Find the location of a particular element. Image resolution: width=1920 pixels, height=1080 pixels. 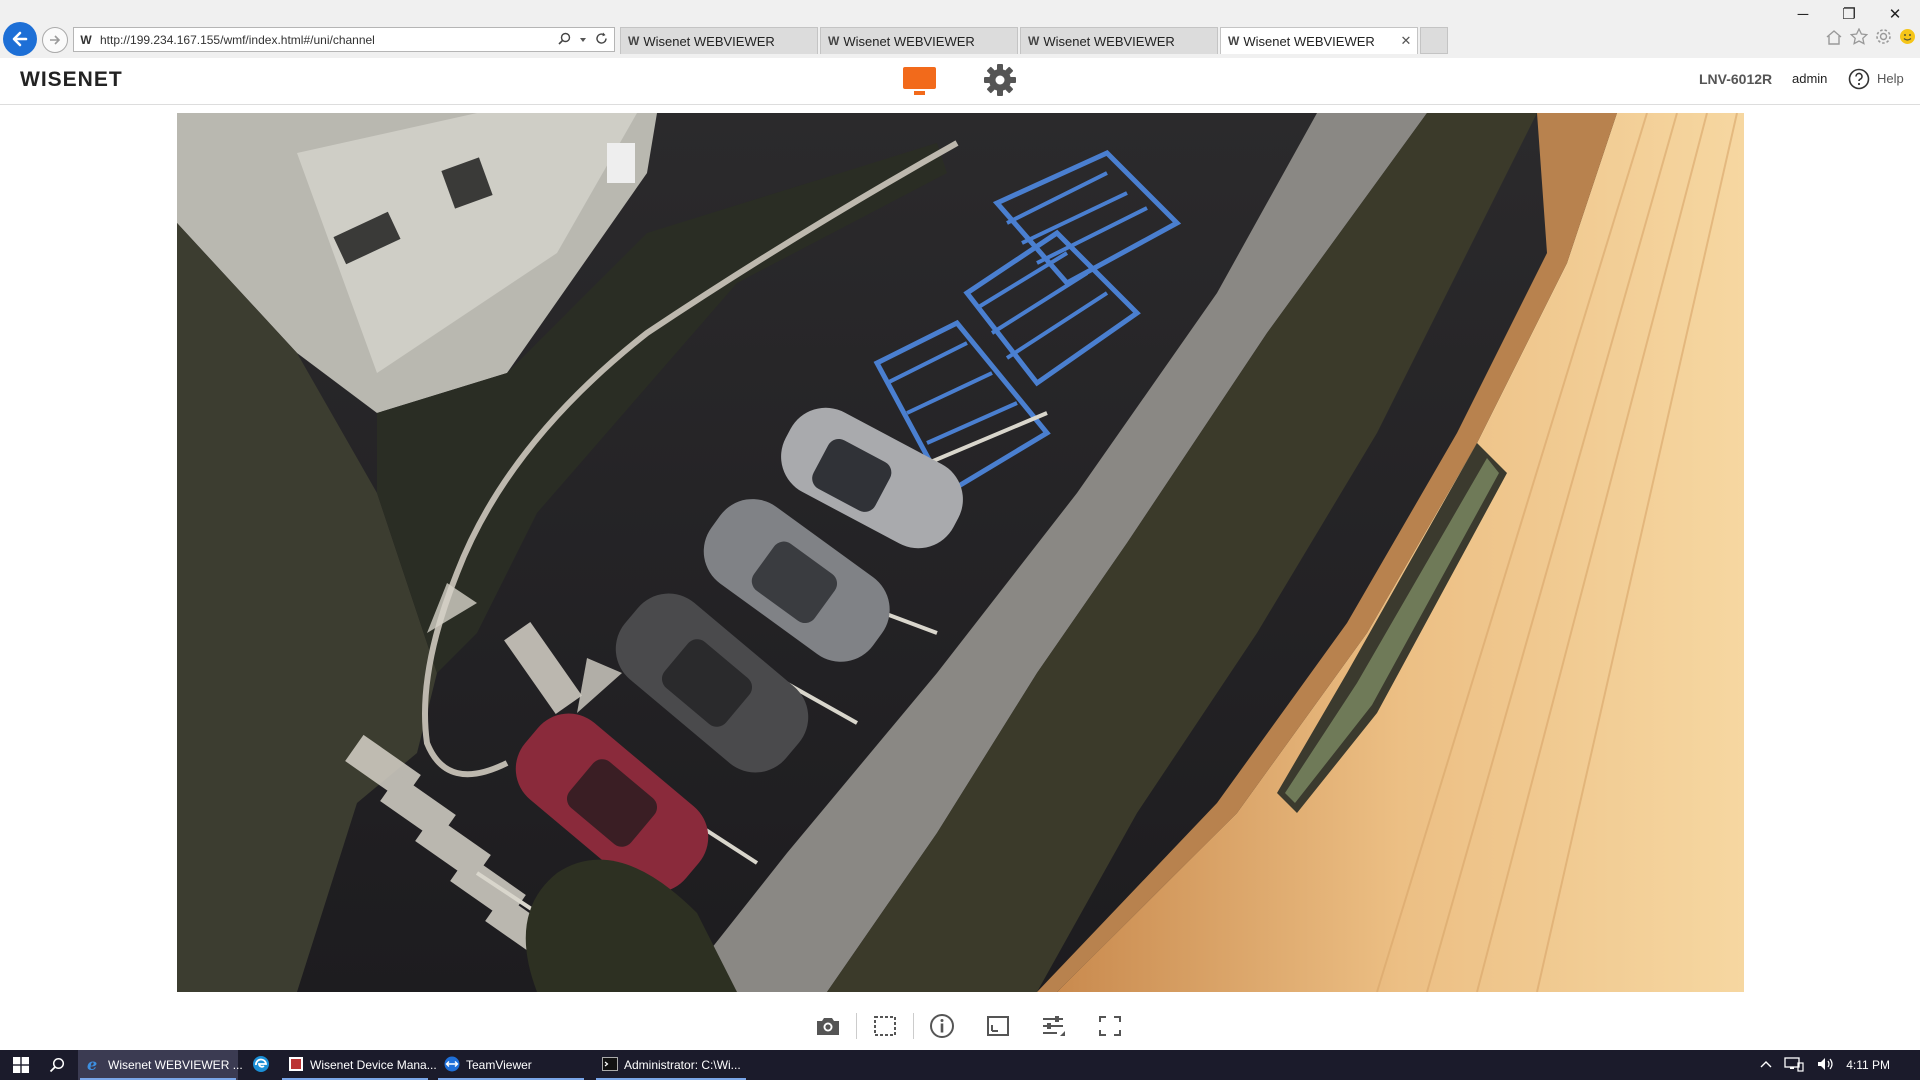

taskbar-app-edge is located at coordinates (262, 1065).